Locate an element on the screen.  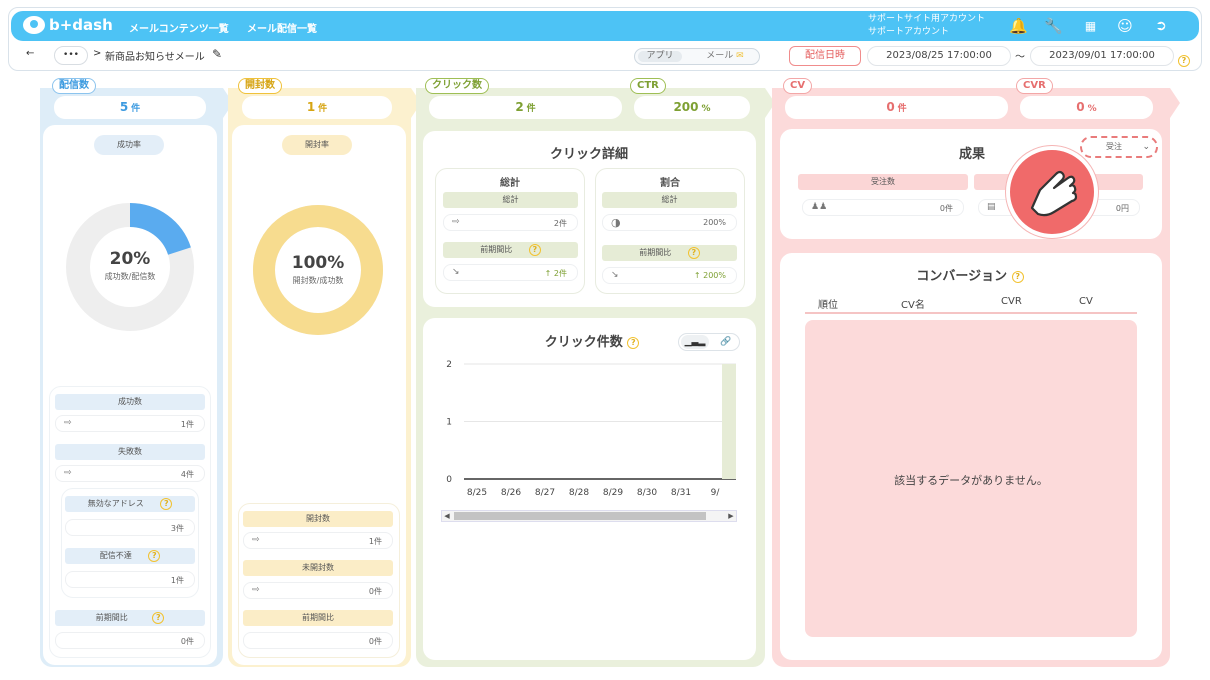
col-cv: CV is located at coordinates (1086, 301).